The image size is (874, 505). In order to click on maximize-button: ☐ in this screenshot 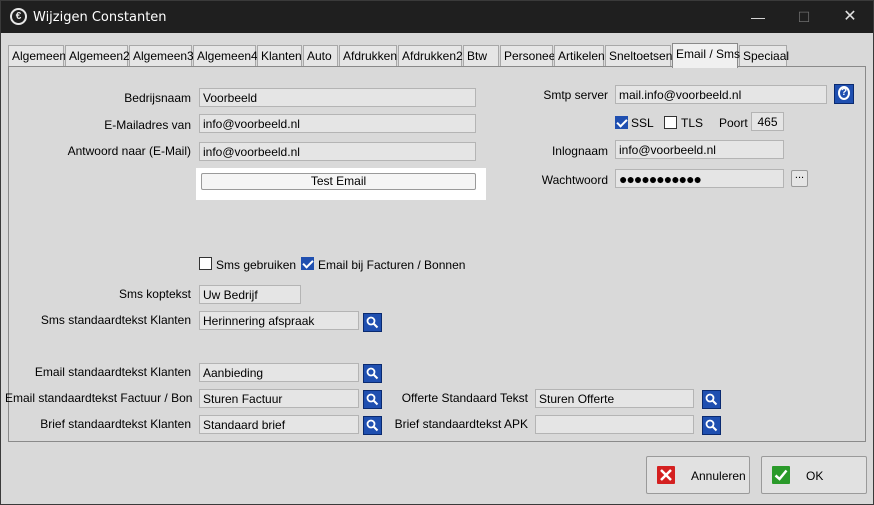, I will do `click(804, 17)`.